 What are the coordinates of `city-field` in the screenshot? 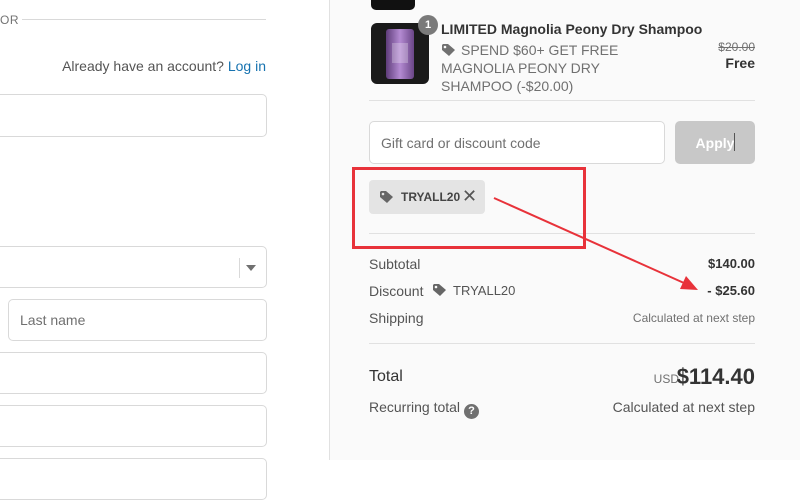 It's located at (133, 479).